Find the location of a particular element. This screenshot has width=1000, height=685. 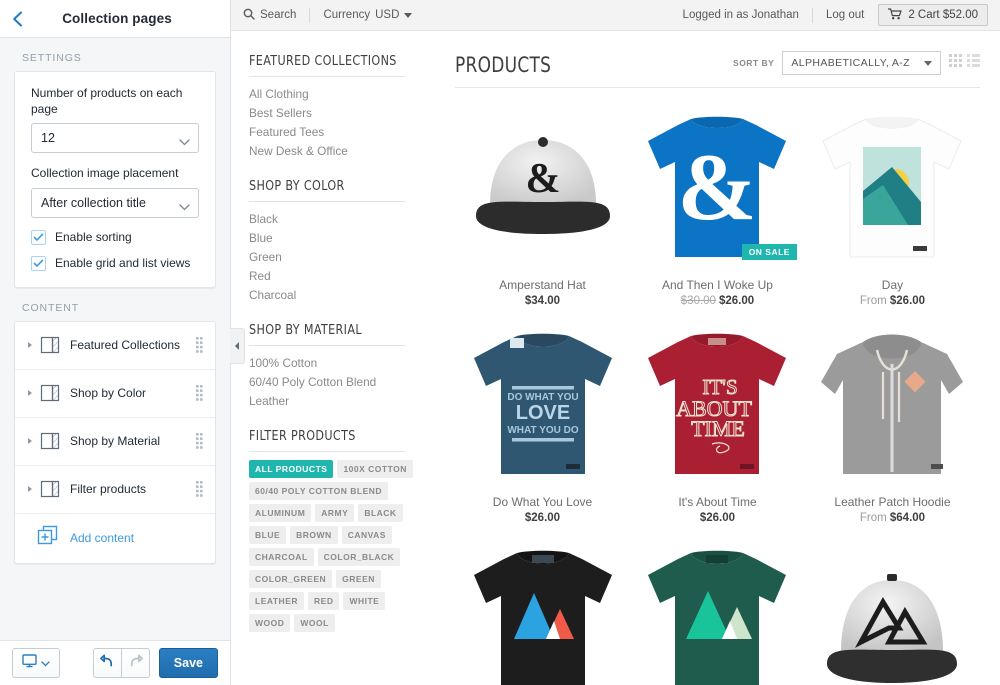

product-card: IT'S ABOUT TIME It's About Time $26.00 is located at coordinates (717, 421).